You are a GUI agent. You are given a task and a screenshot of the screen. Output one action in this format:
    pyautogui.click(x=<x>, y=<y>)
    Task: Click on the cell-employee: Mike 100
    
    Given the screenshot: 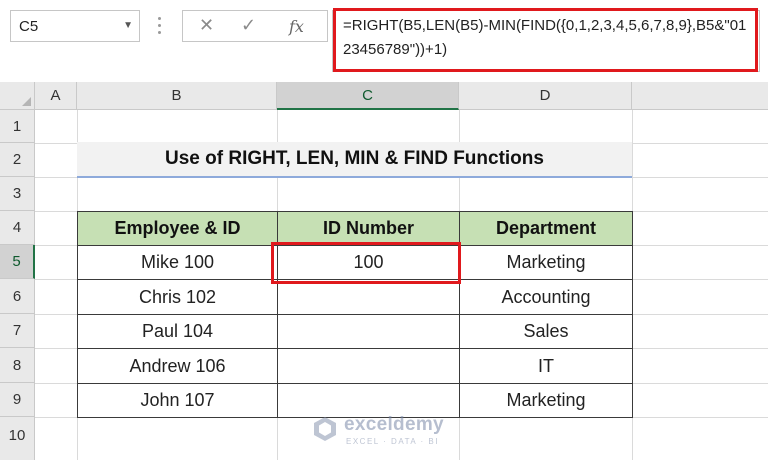 What is the action you would take?
    pyautogui.click(x=177, y=262)
    